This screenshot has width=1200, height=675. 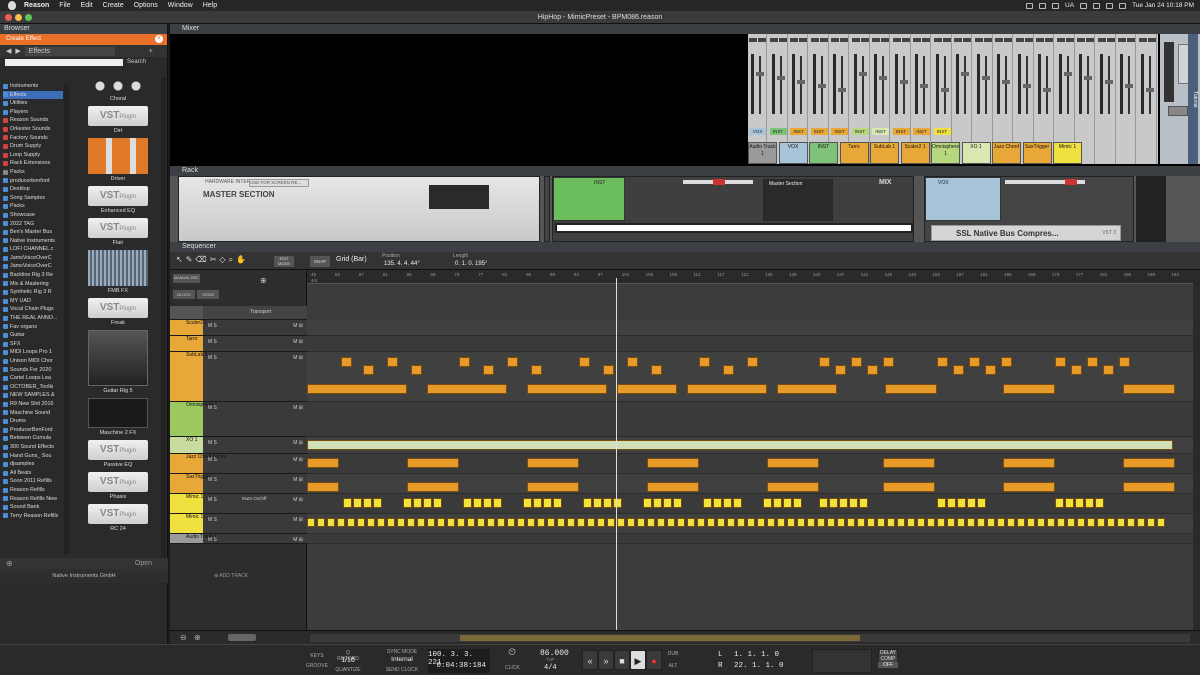 What do you see at coordinates (198, 477) in the screenshot?
I see `track-name: SaxTrigger` at bounding box center [198, 477].